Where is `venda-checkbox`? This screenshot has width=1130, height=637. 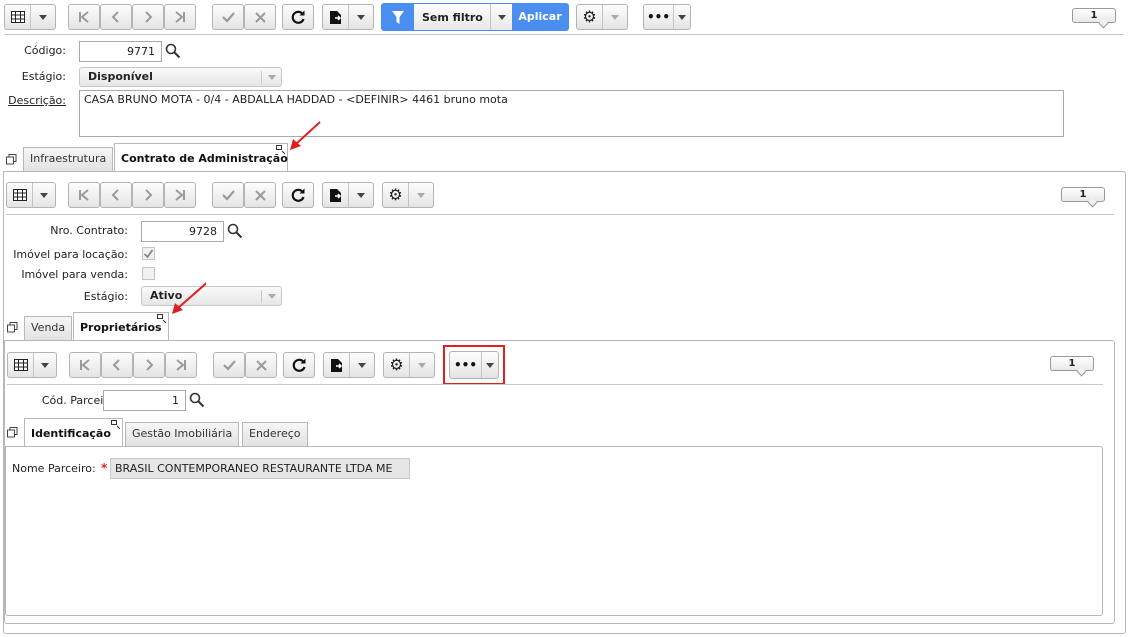 venda-checkbox is located at coordinates (148, 273).